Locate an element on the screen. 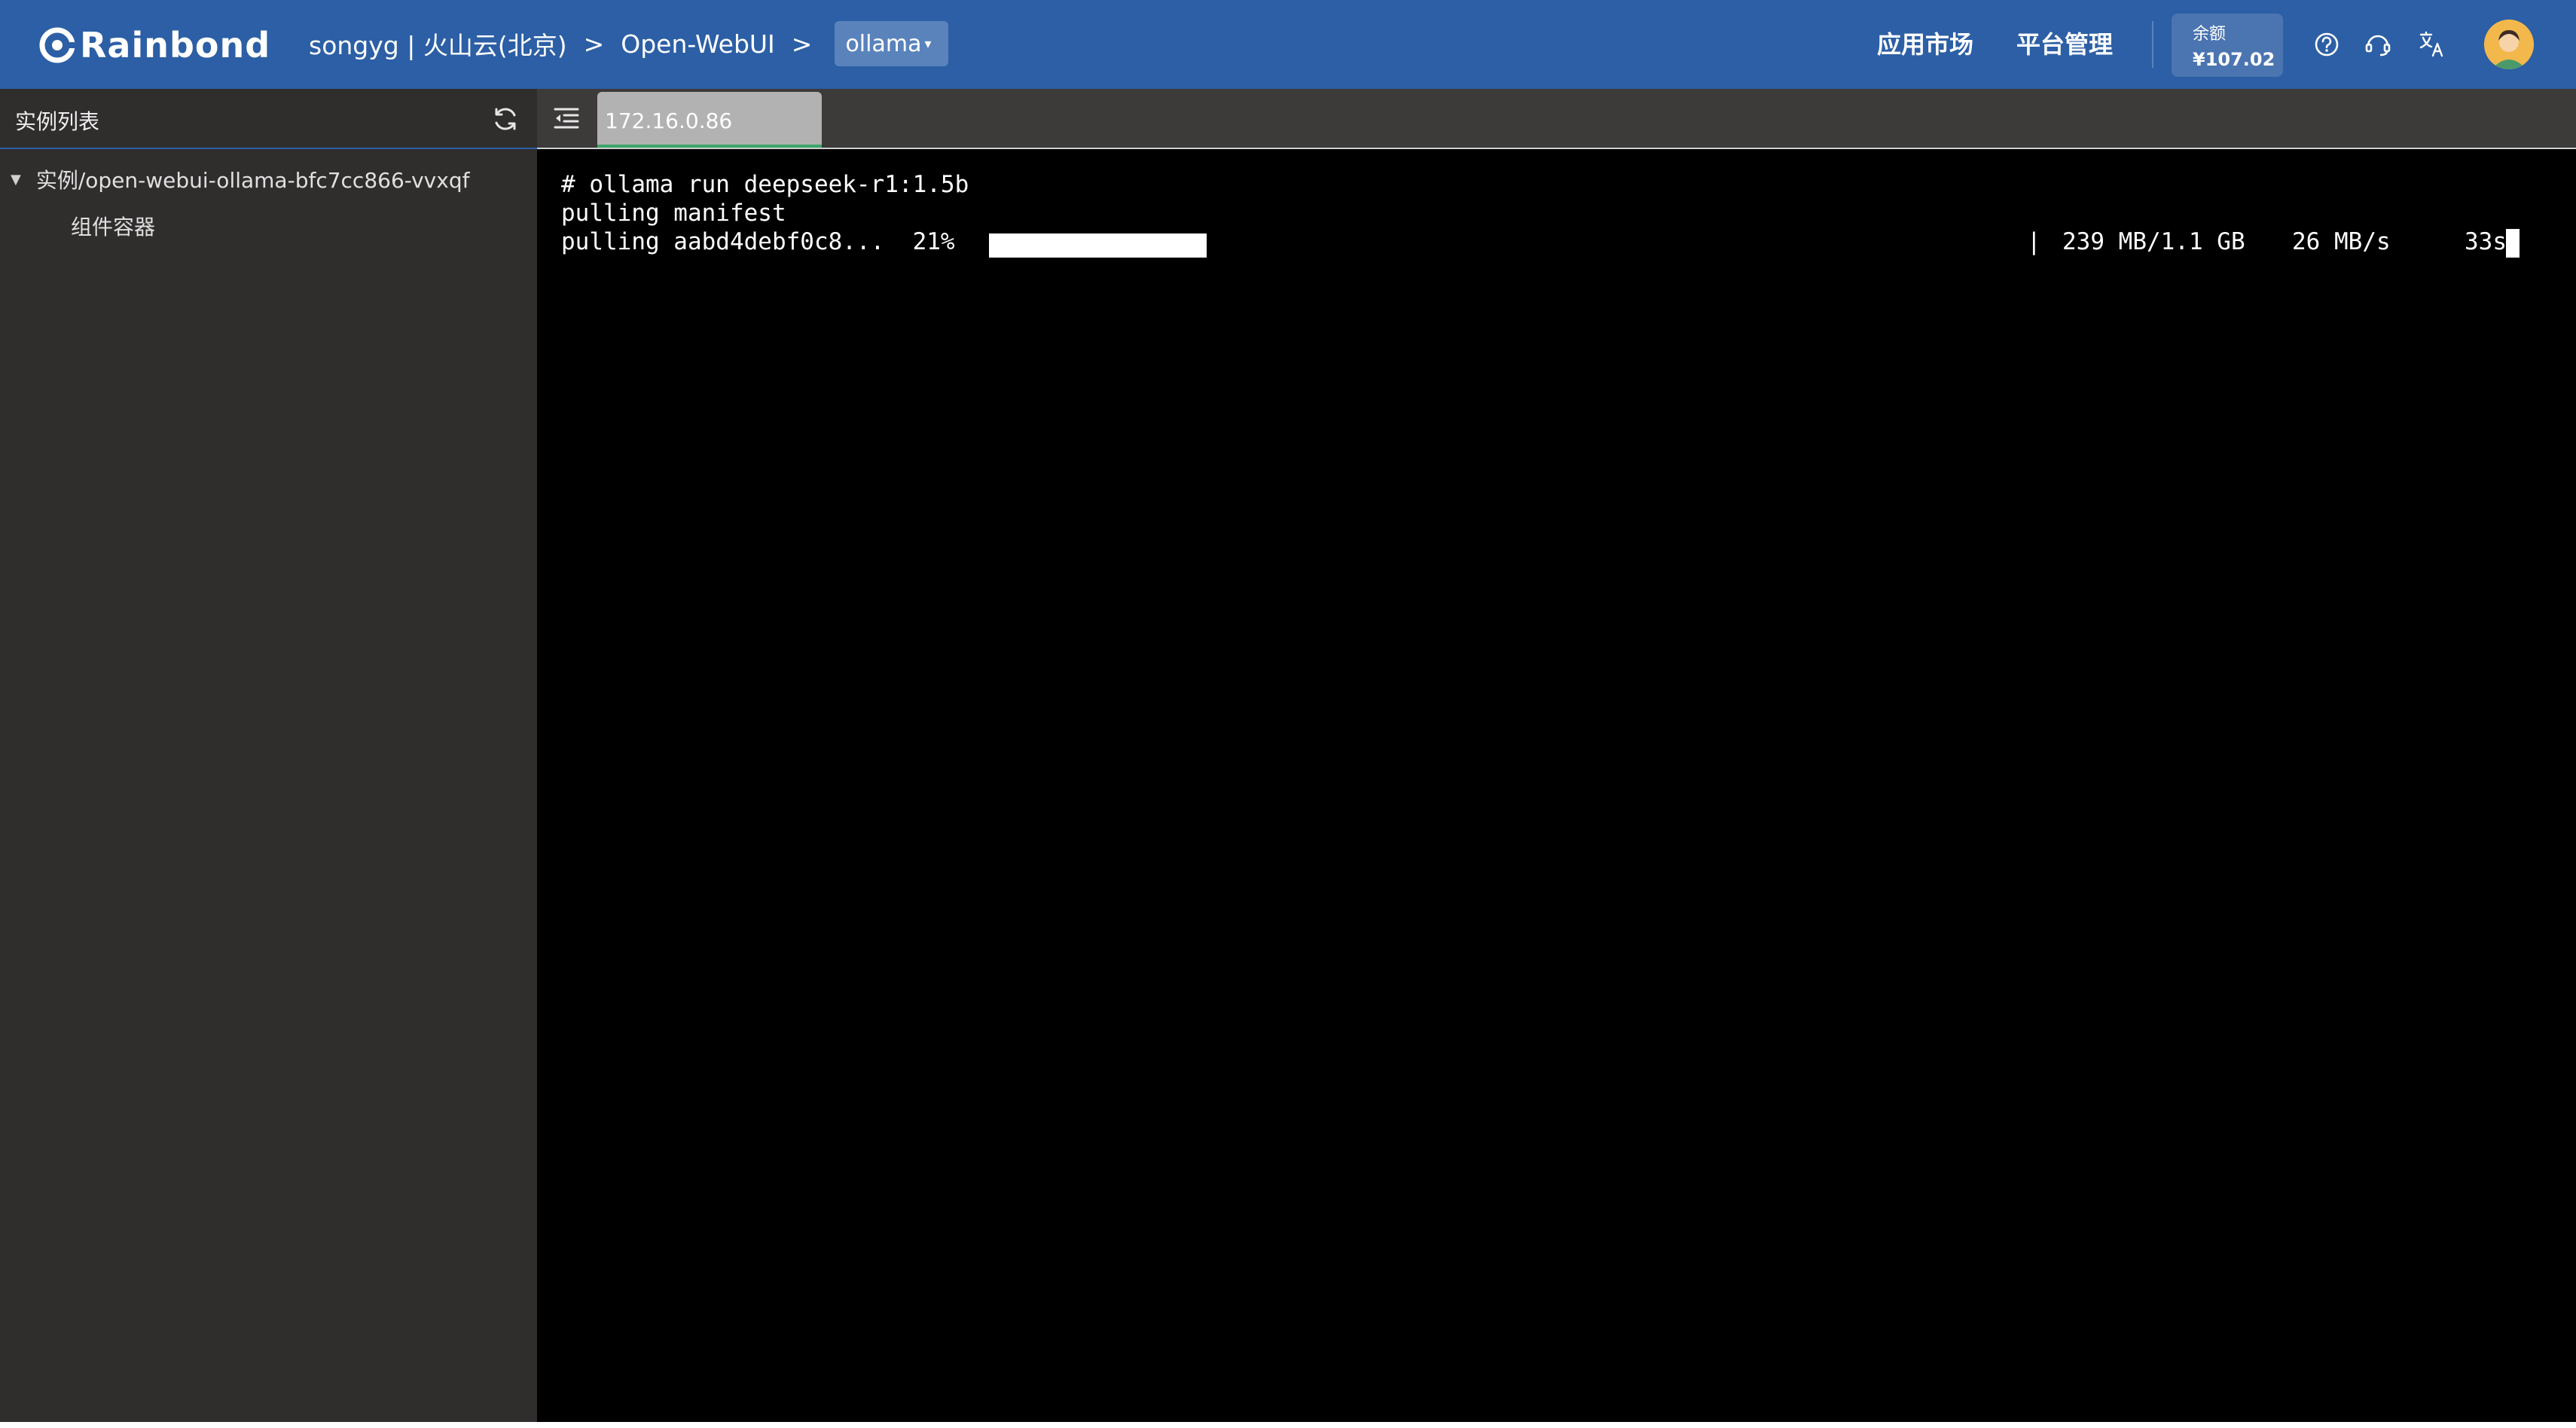 The height and width of the screenshot is (1428, 2576). brand-name: Rainbond is located at coordinates (176, 45).